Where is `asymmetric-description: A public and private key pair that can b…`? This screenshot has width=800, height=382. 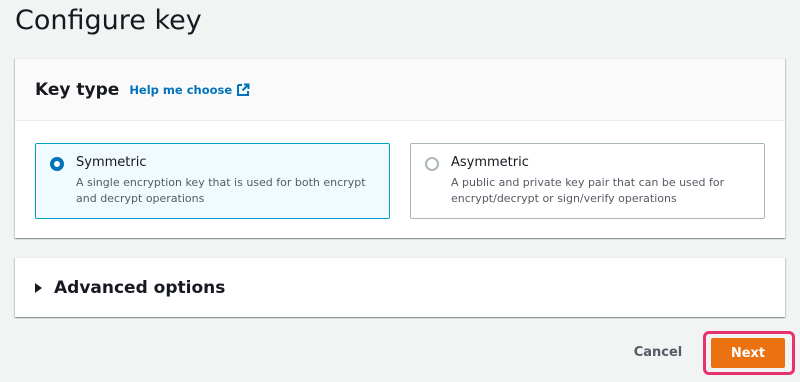 asymmetric-description: A public and private key pair that can b… is located at coordinates (588, 190).